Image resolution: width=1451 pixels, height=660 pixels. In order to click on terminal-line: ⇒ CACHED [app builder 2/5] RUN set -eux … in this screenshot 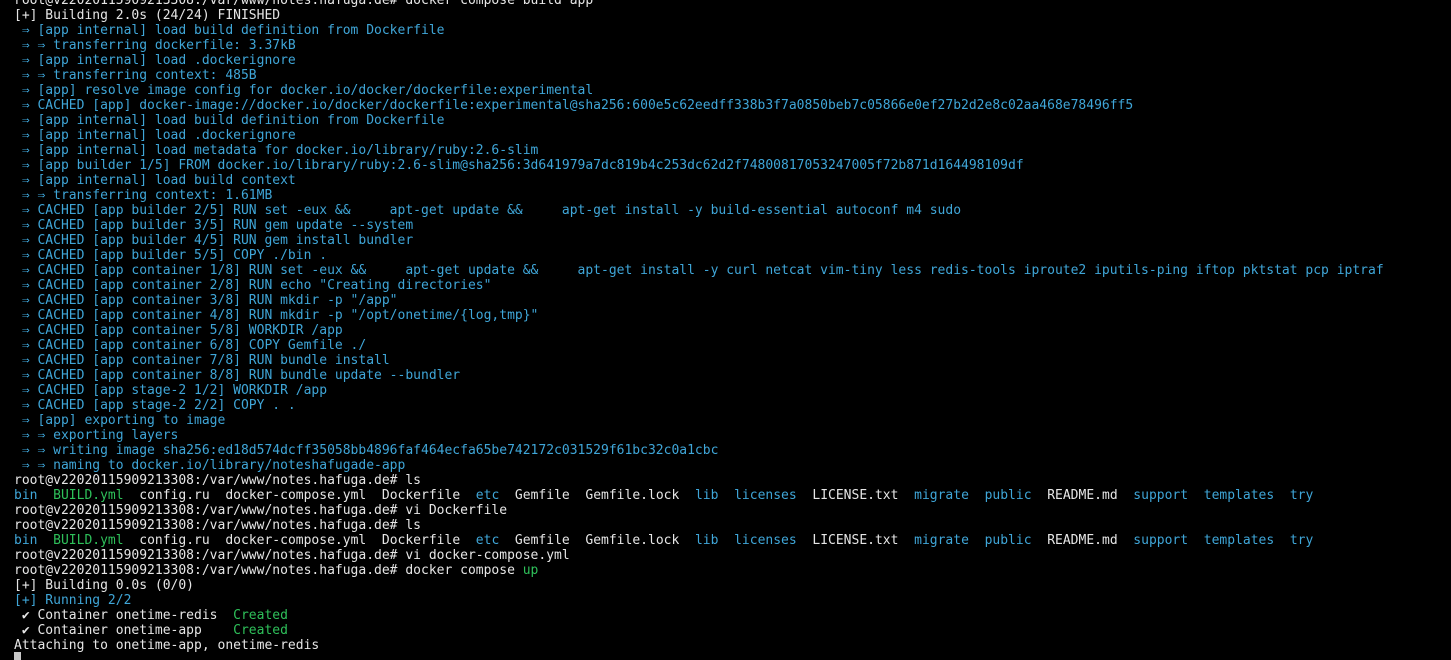, I will do `click(732, 210)`.